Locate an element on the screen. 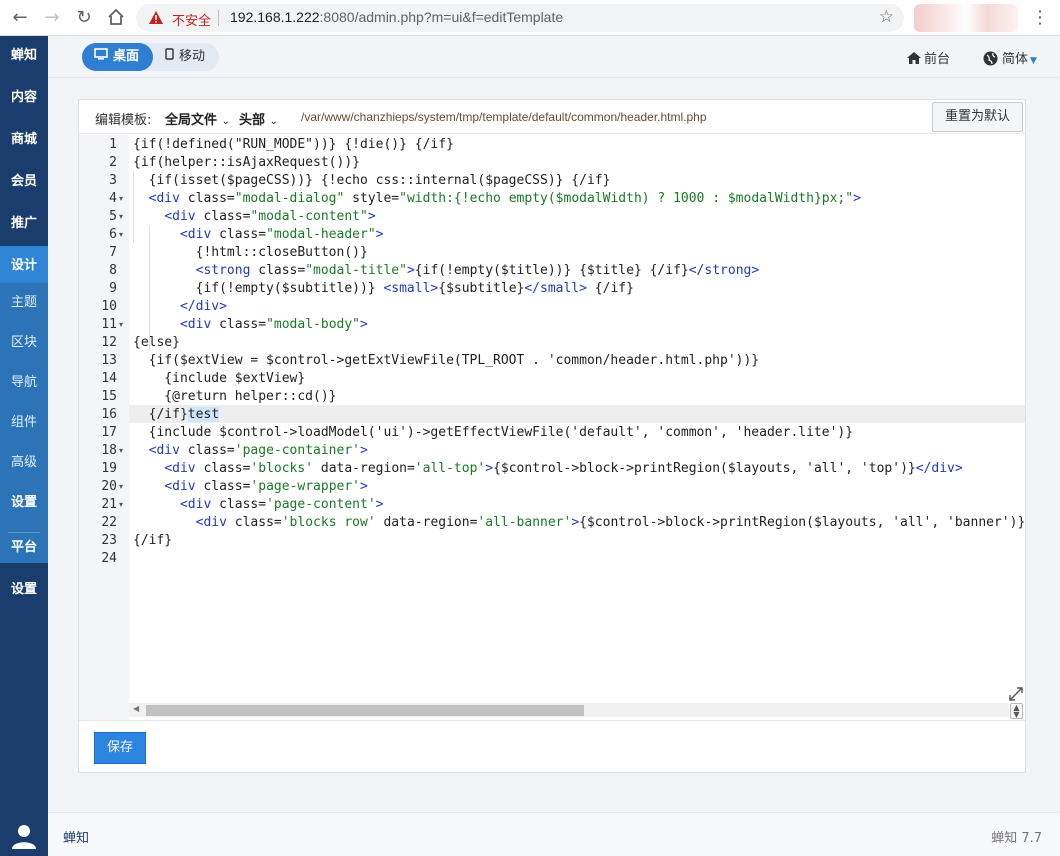 The height and width of the screenshot is (856, 1060). line-number: 11 is located at coordinates (109, 324).